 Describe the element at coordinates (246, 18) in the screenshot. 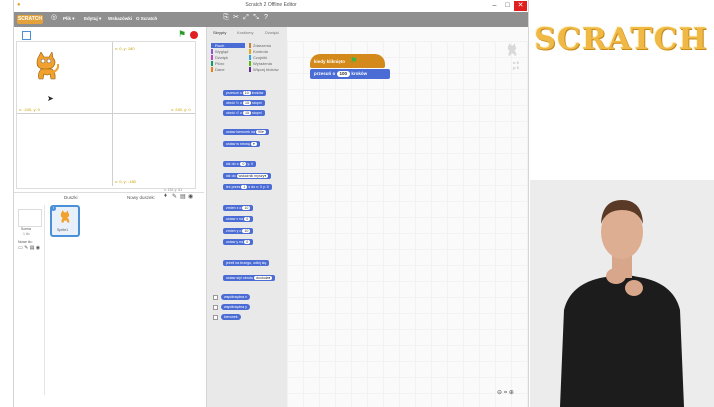

I see `grow-icon: ⤢` at that location.